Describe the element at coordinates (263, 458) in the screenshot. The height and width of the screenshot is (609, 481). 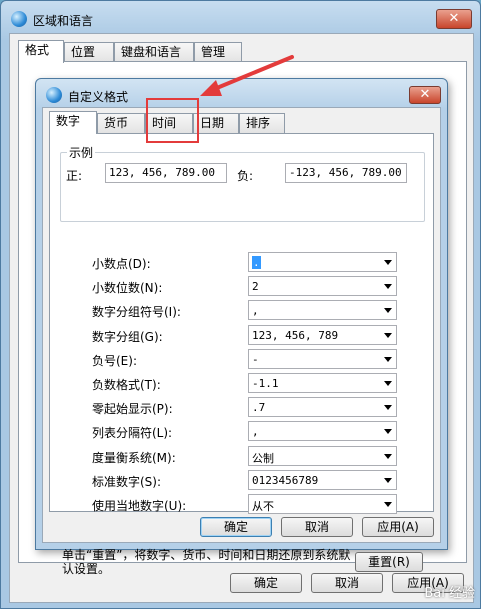
I see `dropdown-value: 公制` at that location.